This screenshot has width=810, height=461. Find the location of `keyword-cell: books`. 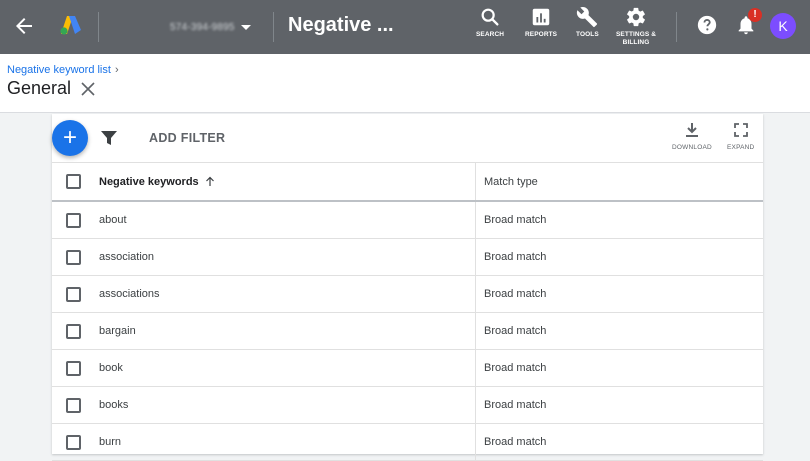

keyword-cell: books is located at coordinates (285, 405).